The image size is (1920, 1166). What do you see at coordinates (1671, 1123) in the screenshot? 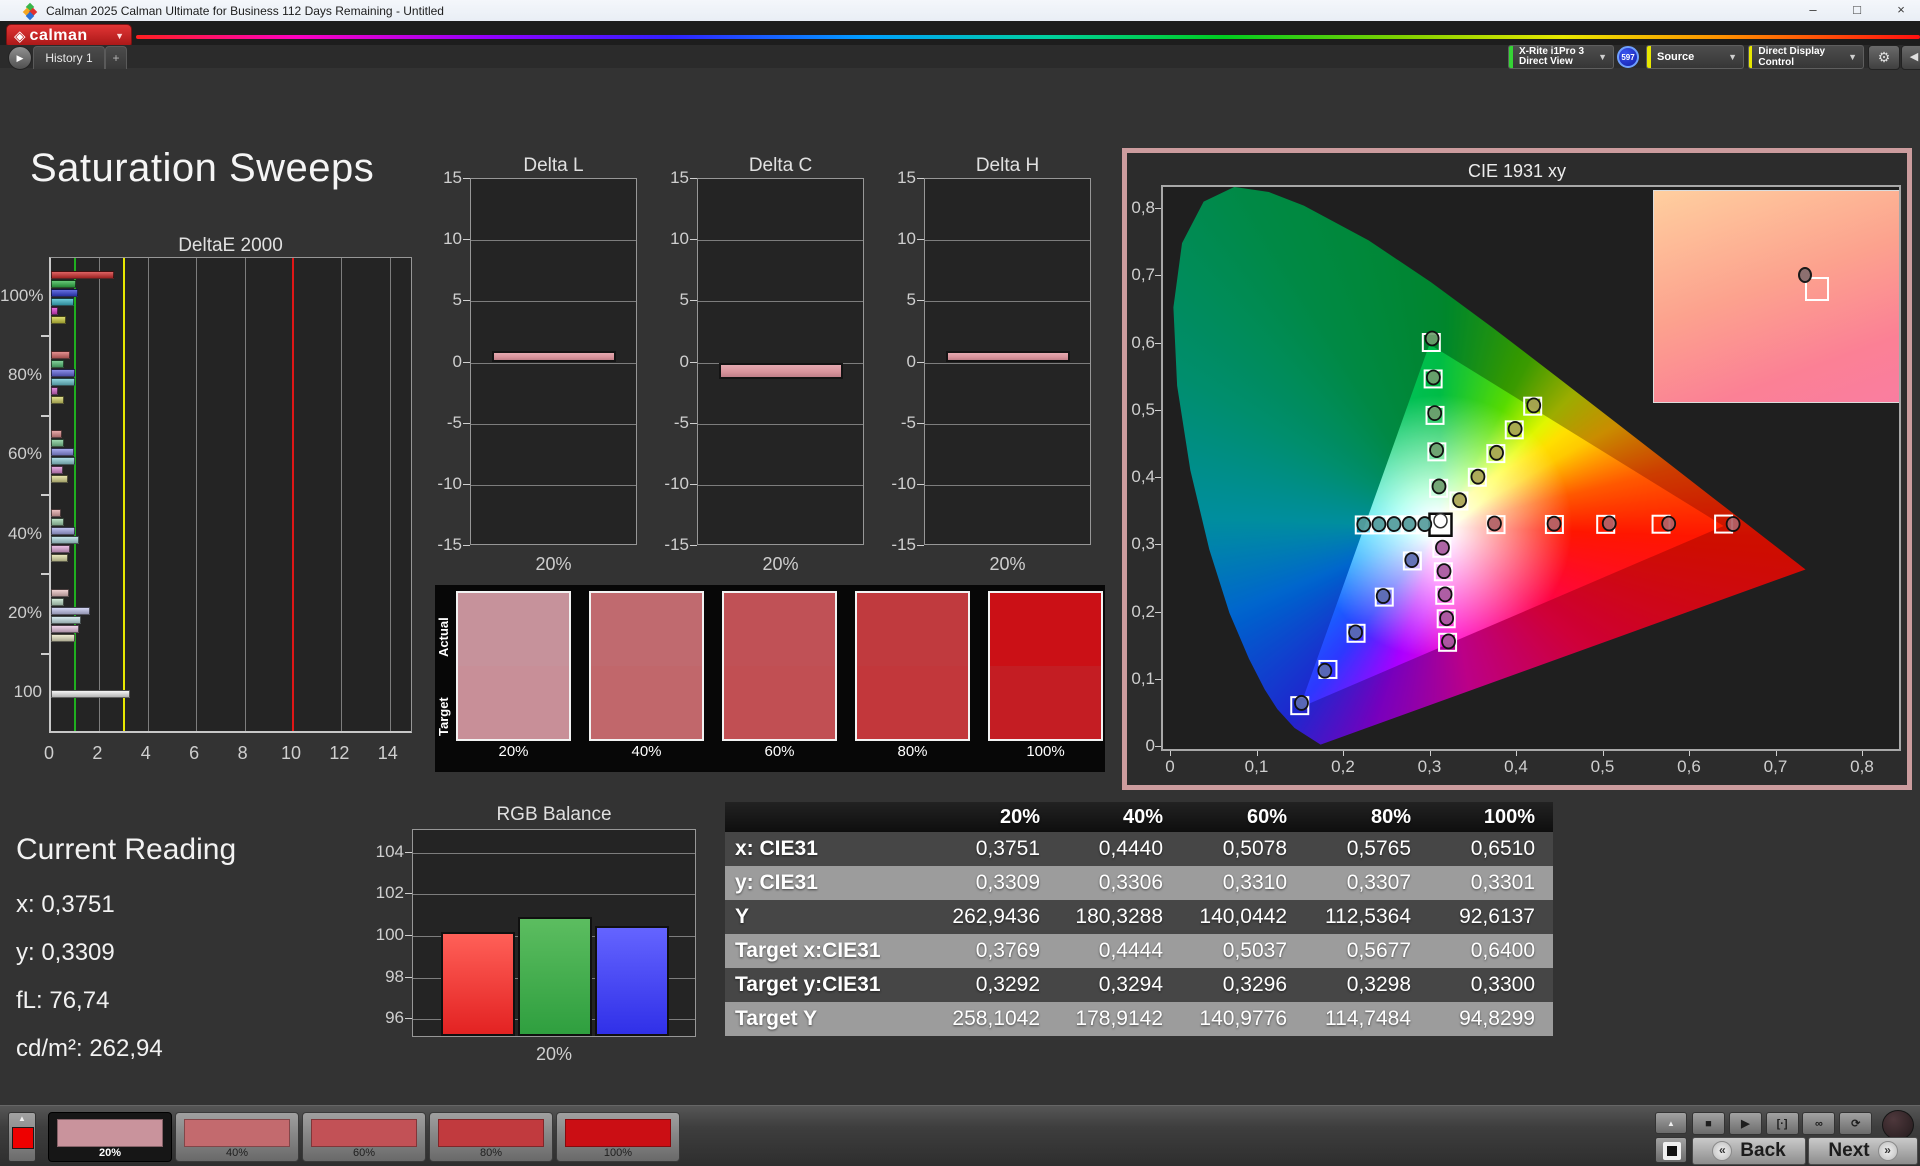
I see `expand-controls-button: ▲` at bounding box center [1671, 1123].